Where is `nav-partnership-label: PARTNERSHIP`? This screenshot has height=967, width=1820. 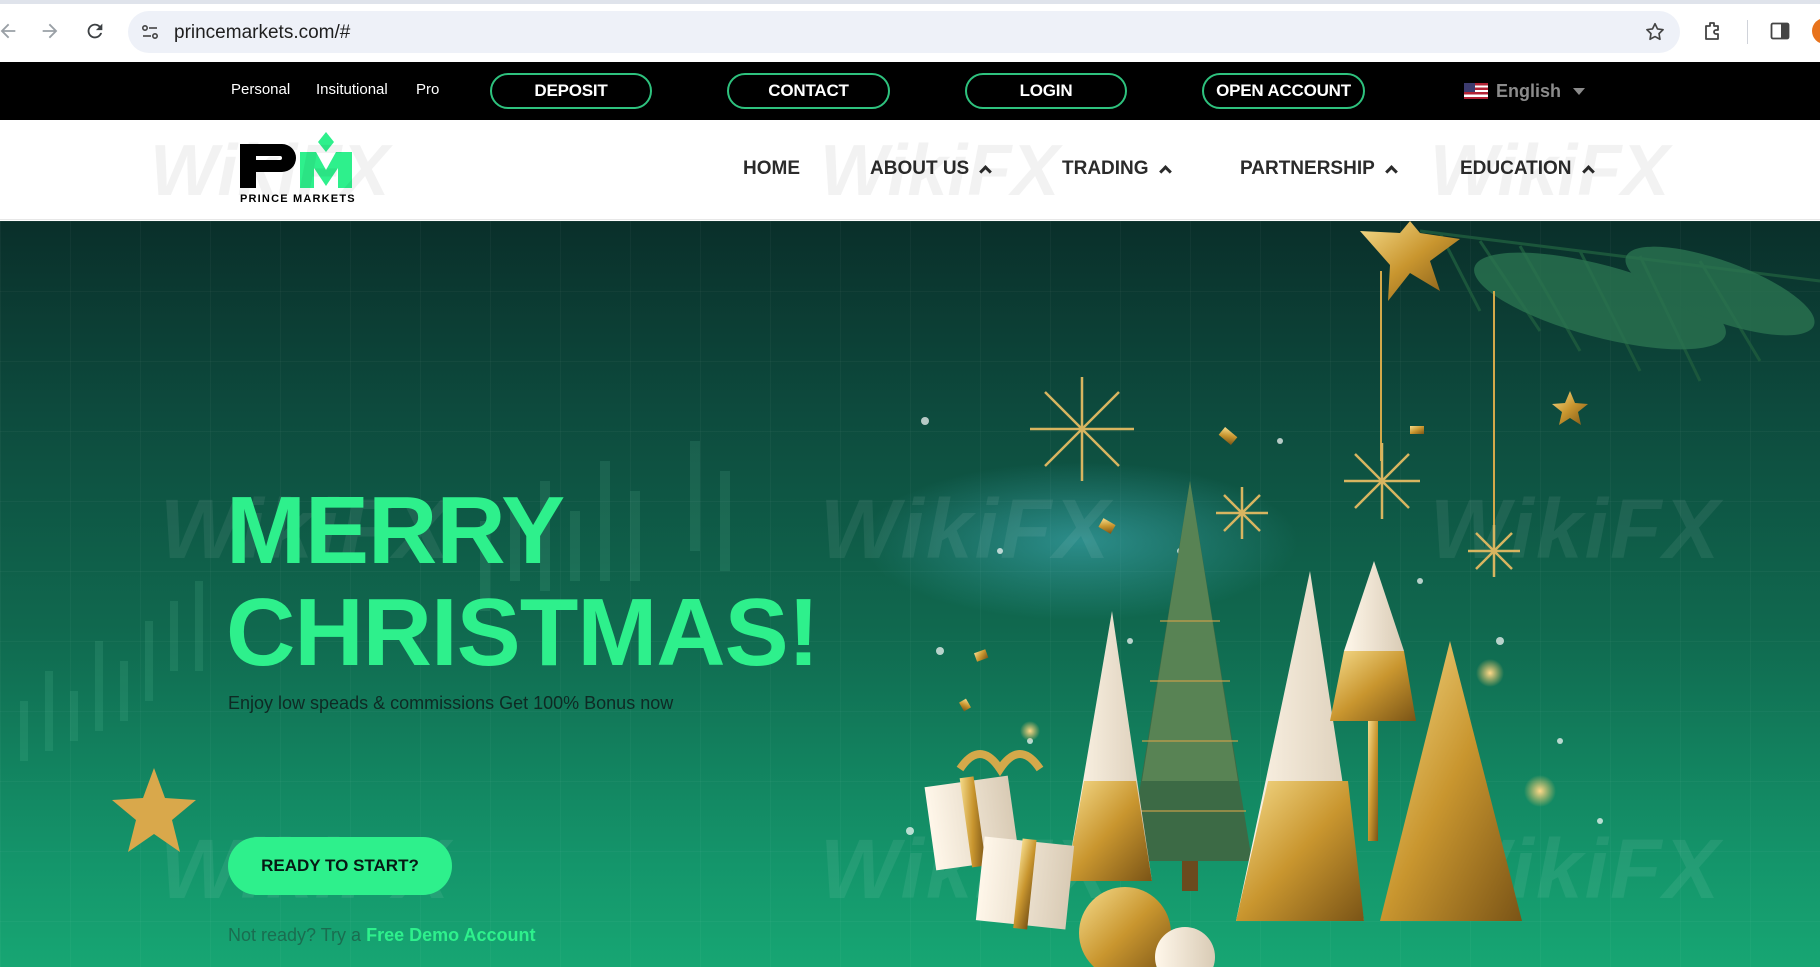 nav-partnership-label: PARTNERSHIP is located at coordinates (1307, 168).